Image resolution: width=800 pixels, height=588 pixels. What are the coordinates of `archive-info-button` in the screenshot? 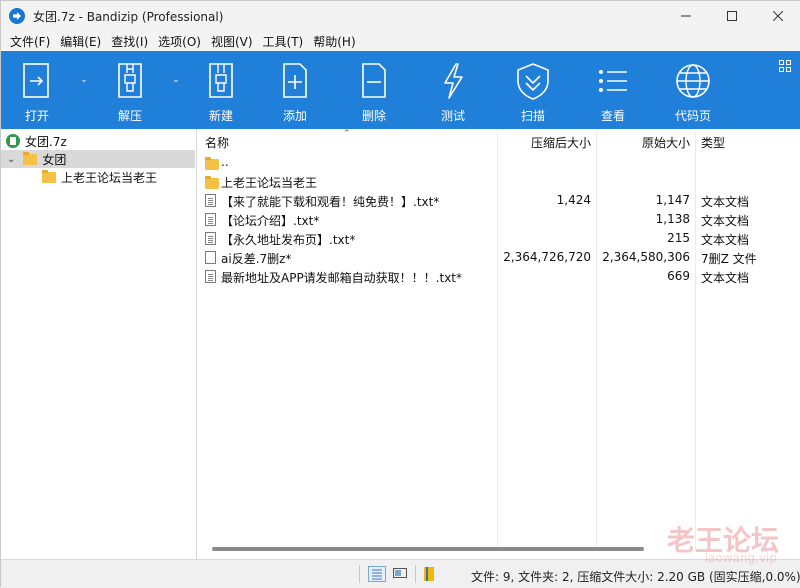 It's located at (430, 574).